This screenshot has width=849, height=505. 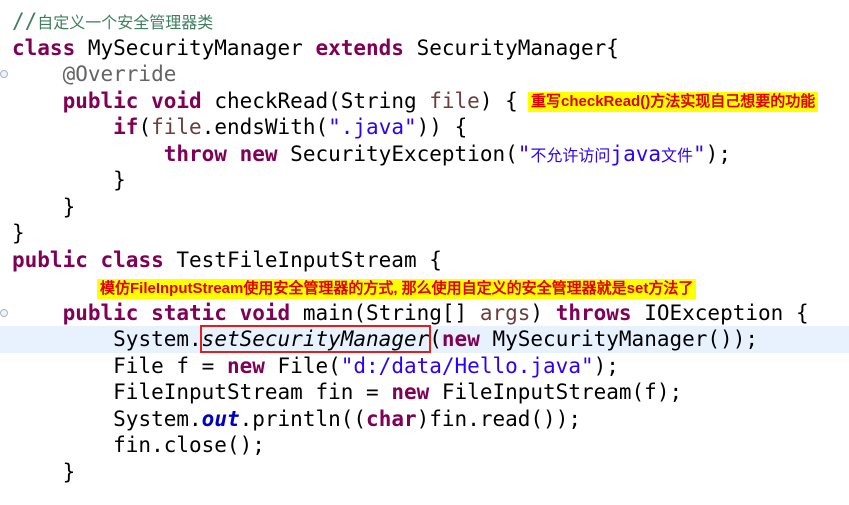 I want to click on exception-ctor: SecurityException(, so click(x=397, y=153).